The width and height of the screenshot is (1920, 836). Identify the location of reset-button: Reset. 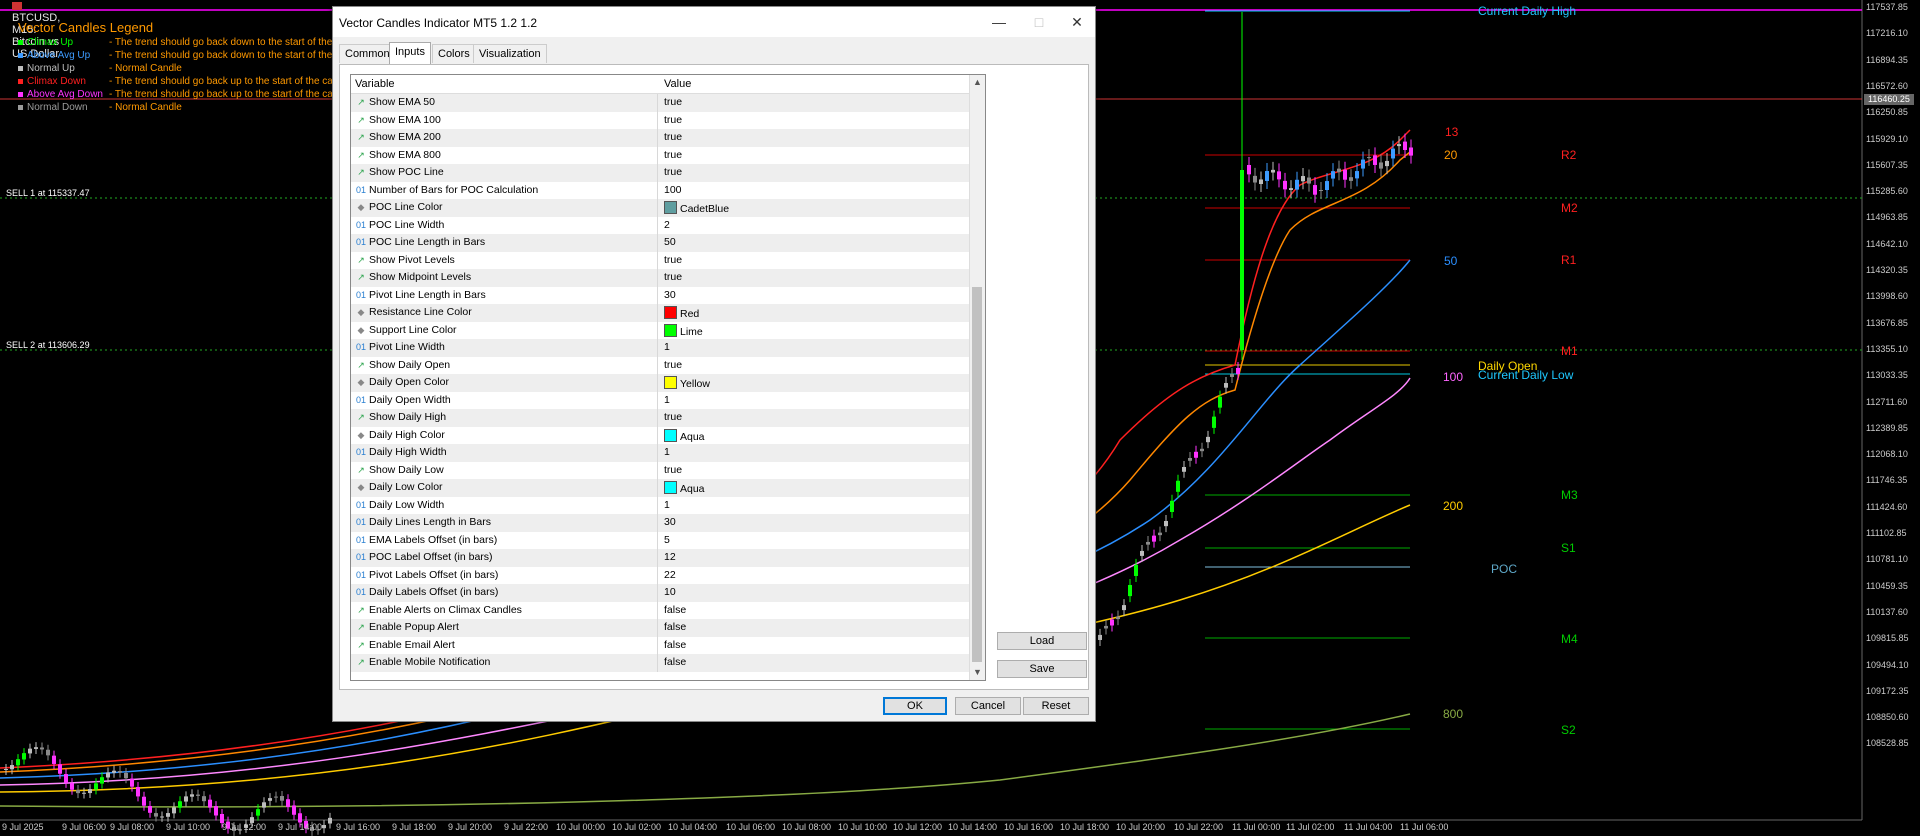
(1056, 706).